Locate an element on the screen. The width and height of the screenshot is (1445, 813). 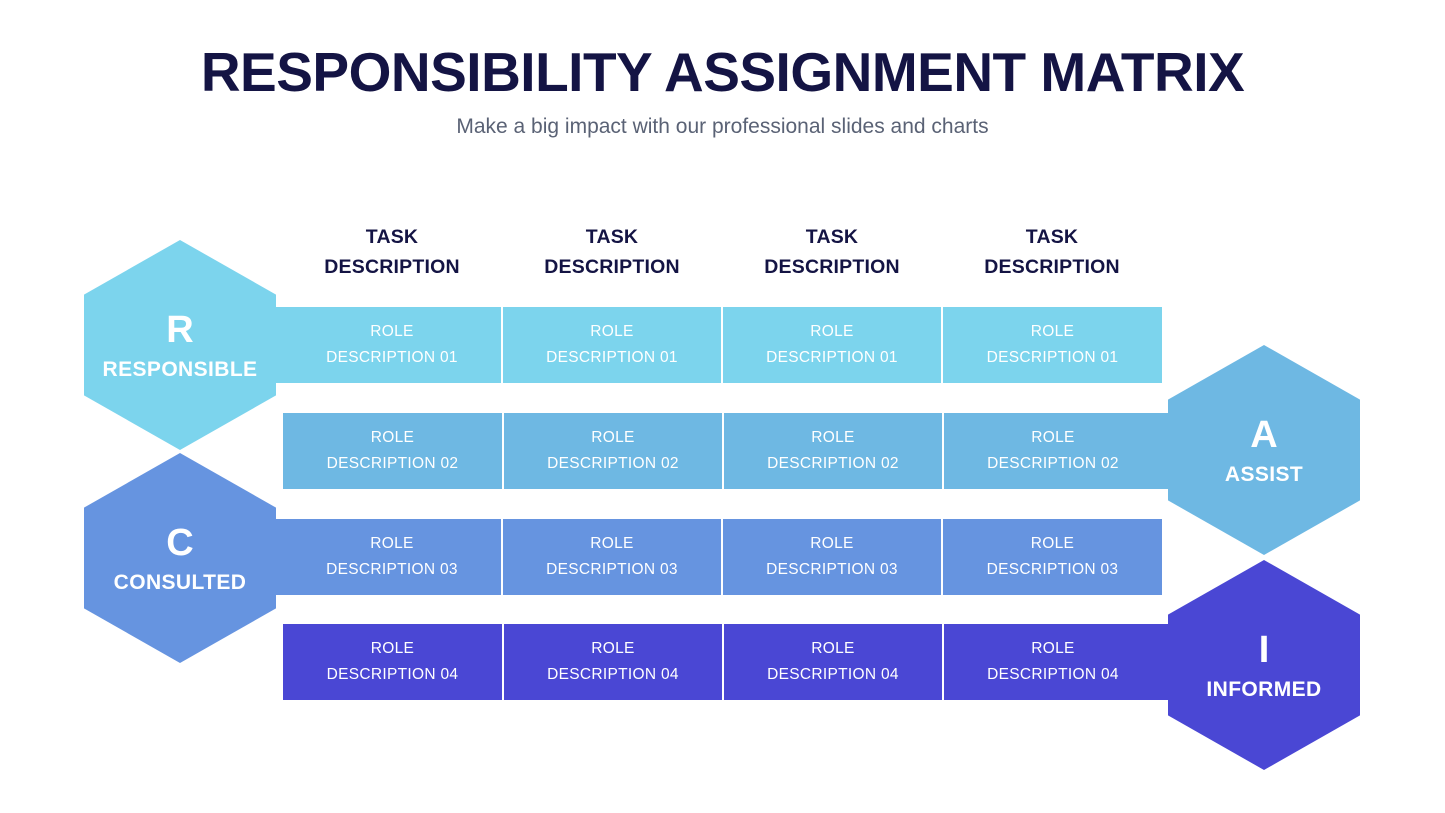
hexagon-assist: A ASSIST is located at coordinates (1264, 450).